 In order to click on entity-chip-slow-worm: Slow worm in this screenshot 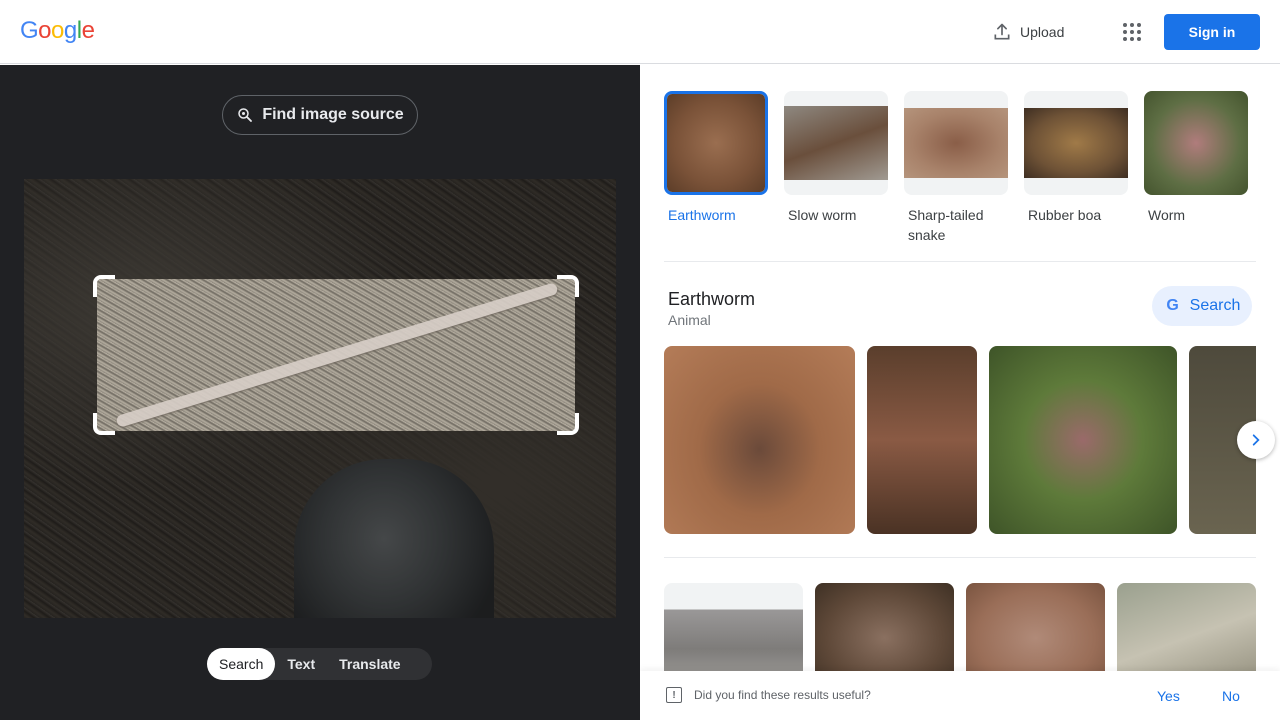, I will do `click(836, 166)`.